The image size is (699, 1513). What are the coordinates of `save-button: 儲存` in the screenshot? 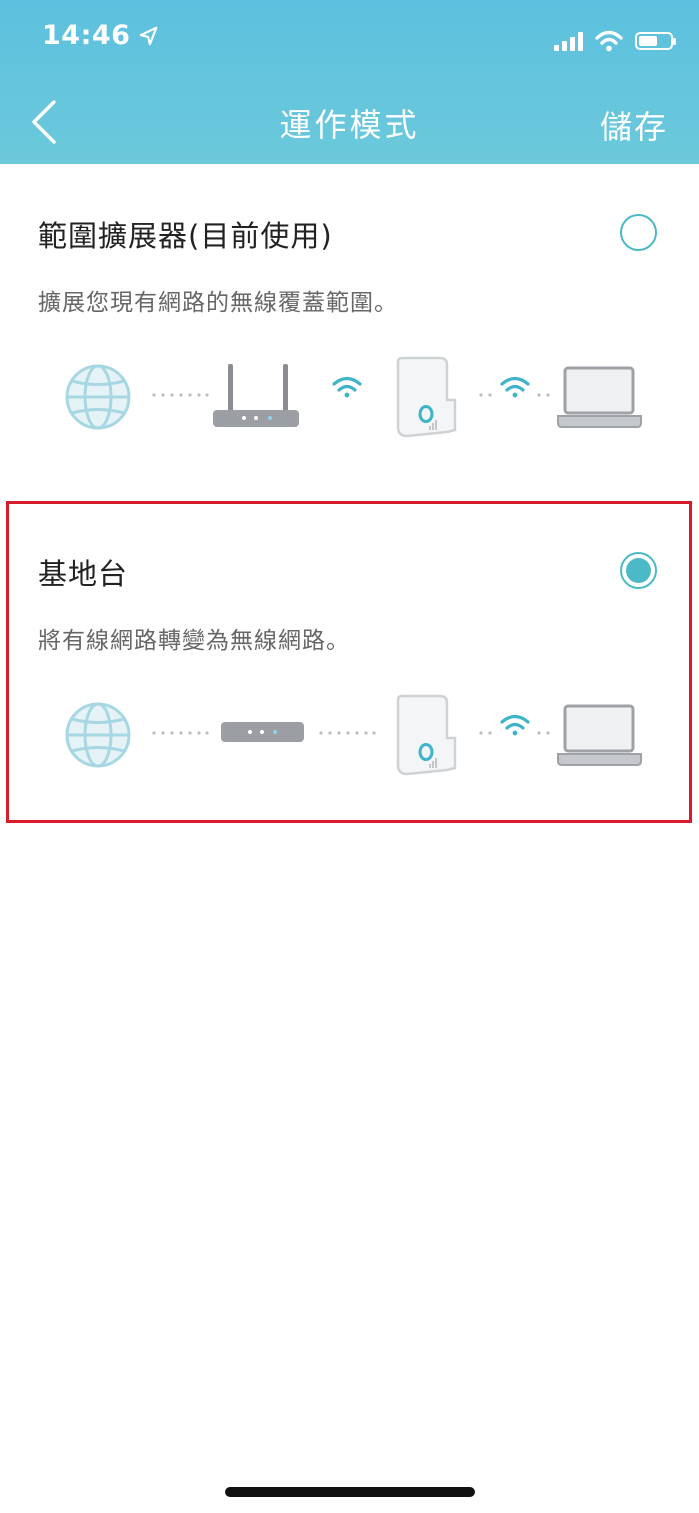 It's located at (634, 125).